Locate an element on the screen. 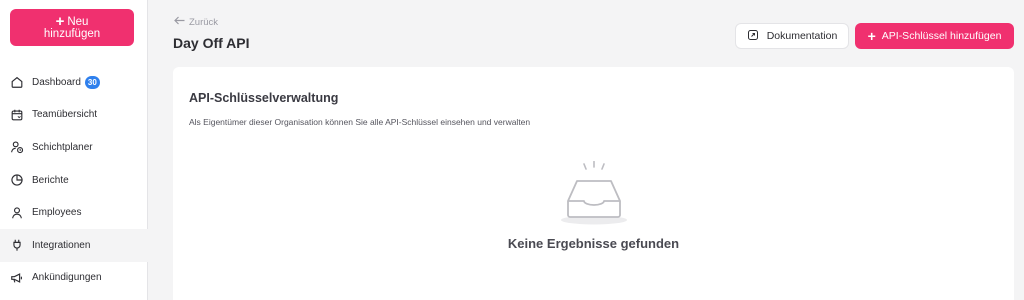  home-icon is located at coordinates (17, 82).